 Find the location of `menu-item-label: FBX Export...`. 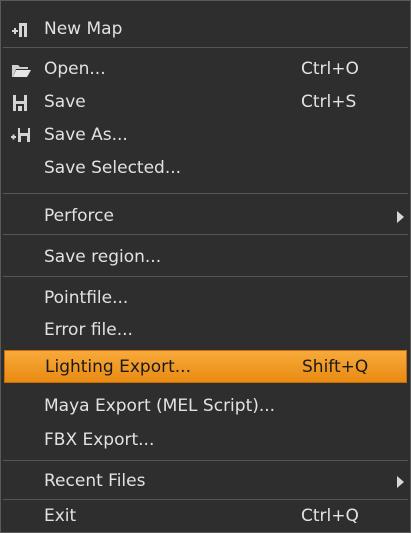

menu-item-label: FBX Export... is located at coordinates (99, 440).